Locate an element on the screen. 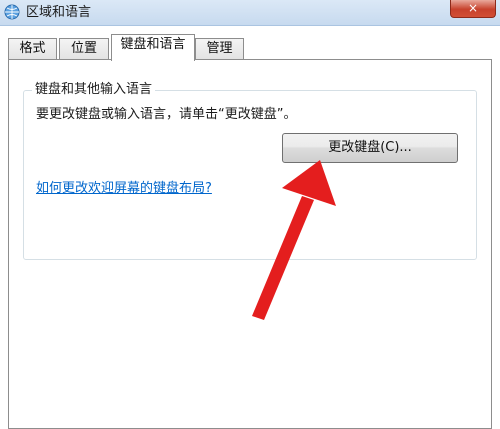 Image resolution: width=500 pixels, height=429 pixels. tab-location: 位置 is located at coordinates (84, 49).